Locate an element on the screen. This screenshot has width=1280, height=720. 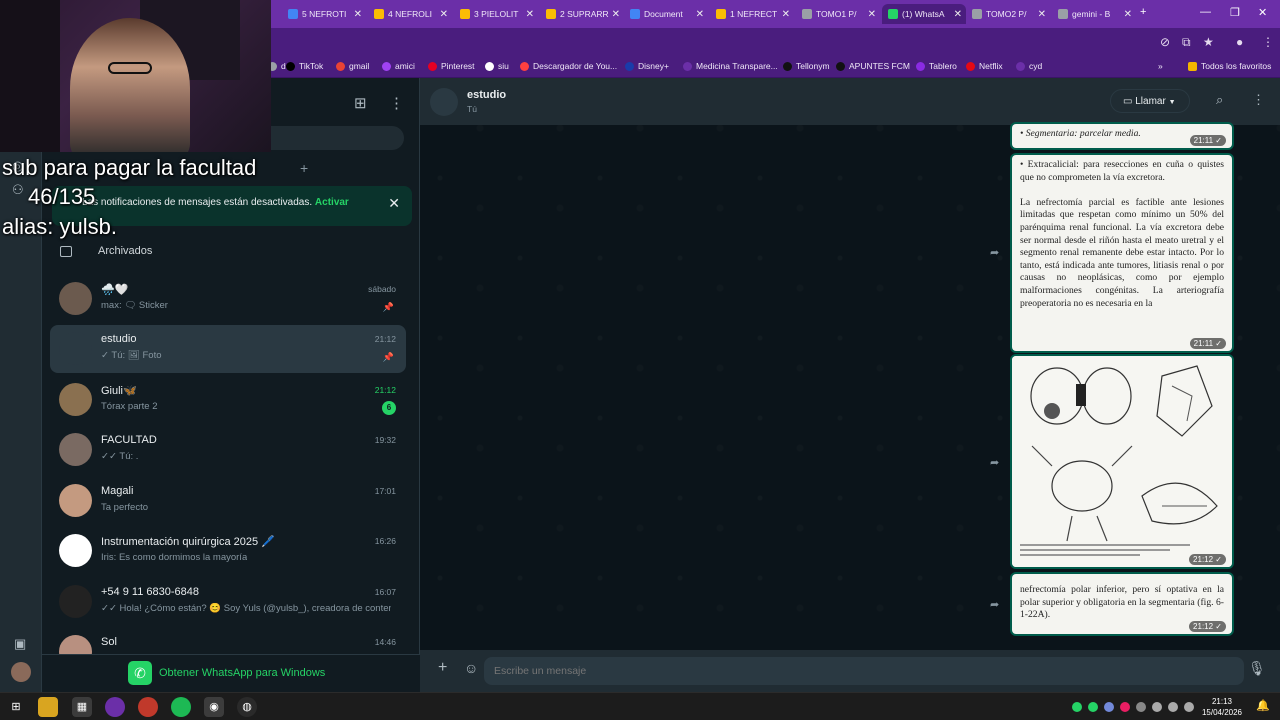
bookmark-item: amici is located at coordinates (398, 66).